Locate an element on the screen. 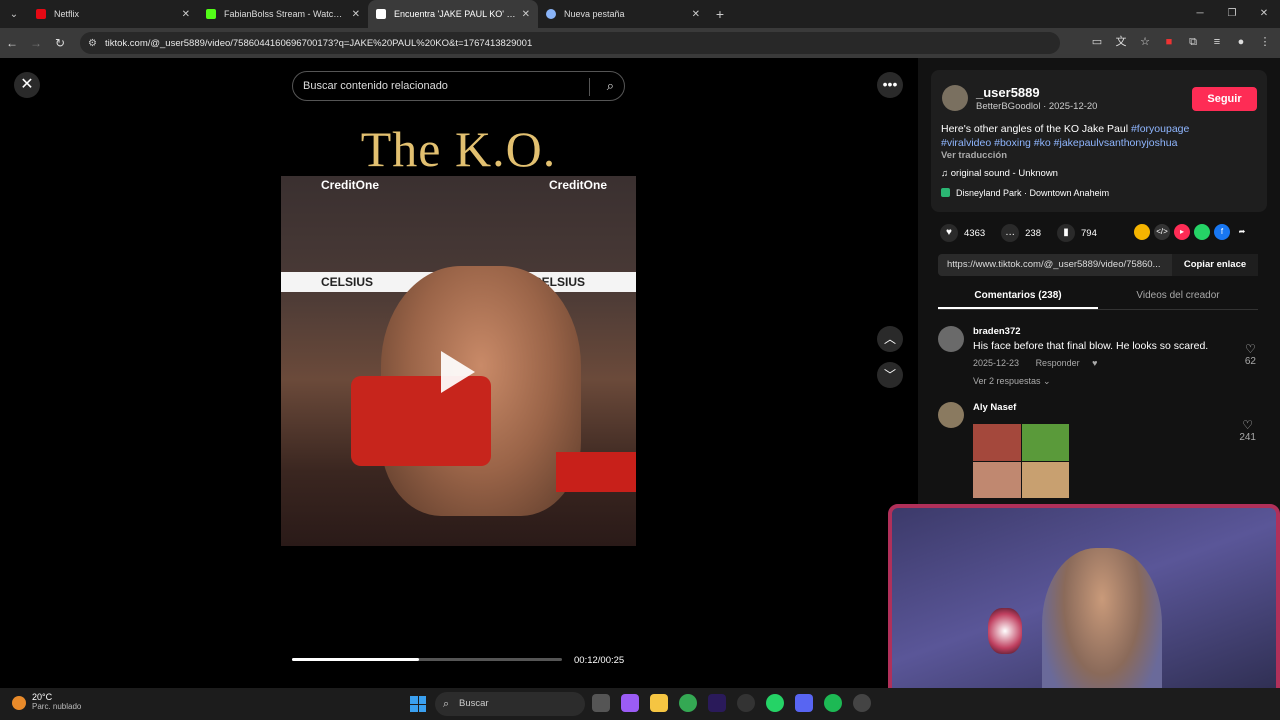 The width and height of the screenshot is (1280, 720). tab-new-tab: Nueva pestaña ✕ is located at coordinates (623, 14).